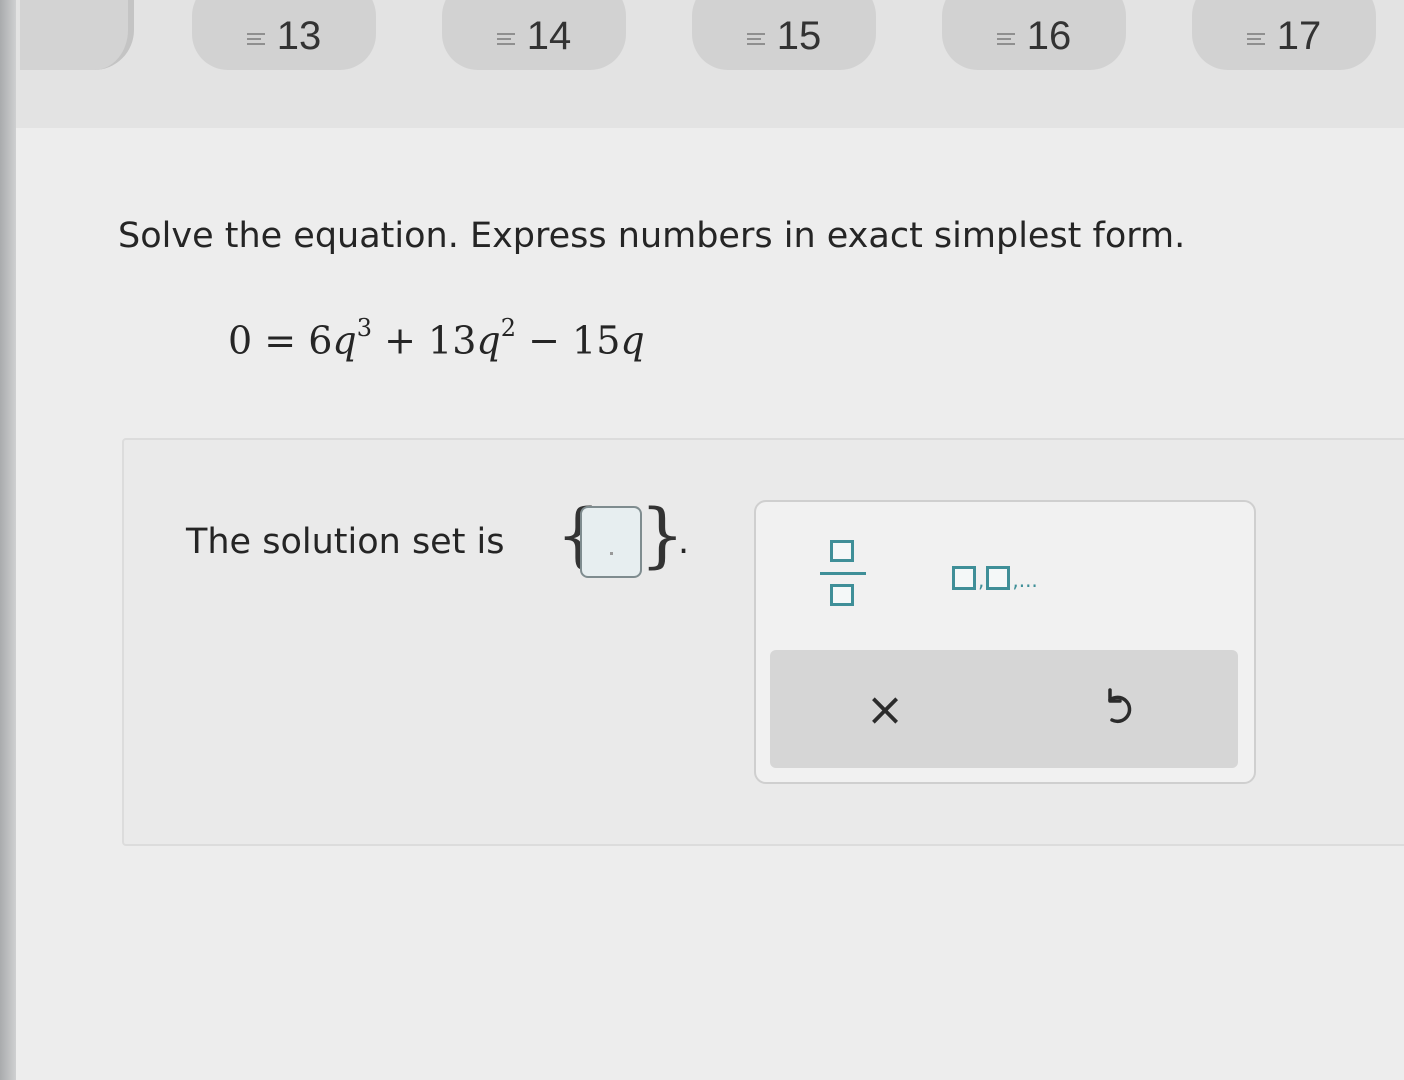 The width and height of the screenshot is (1404, 1080). What do you see at coordinates (799, 35) in the screenshot?
I see `question-tab-number: 15` at bounding box center [799, 35].